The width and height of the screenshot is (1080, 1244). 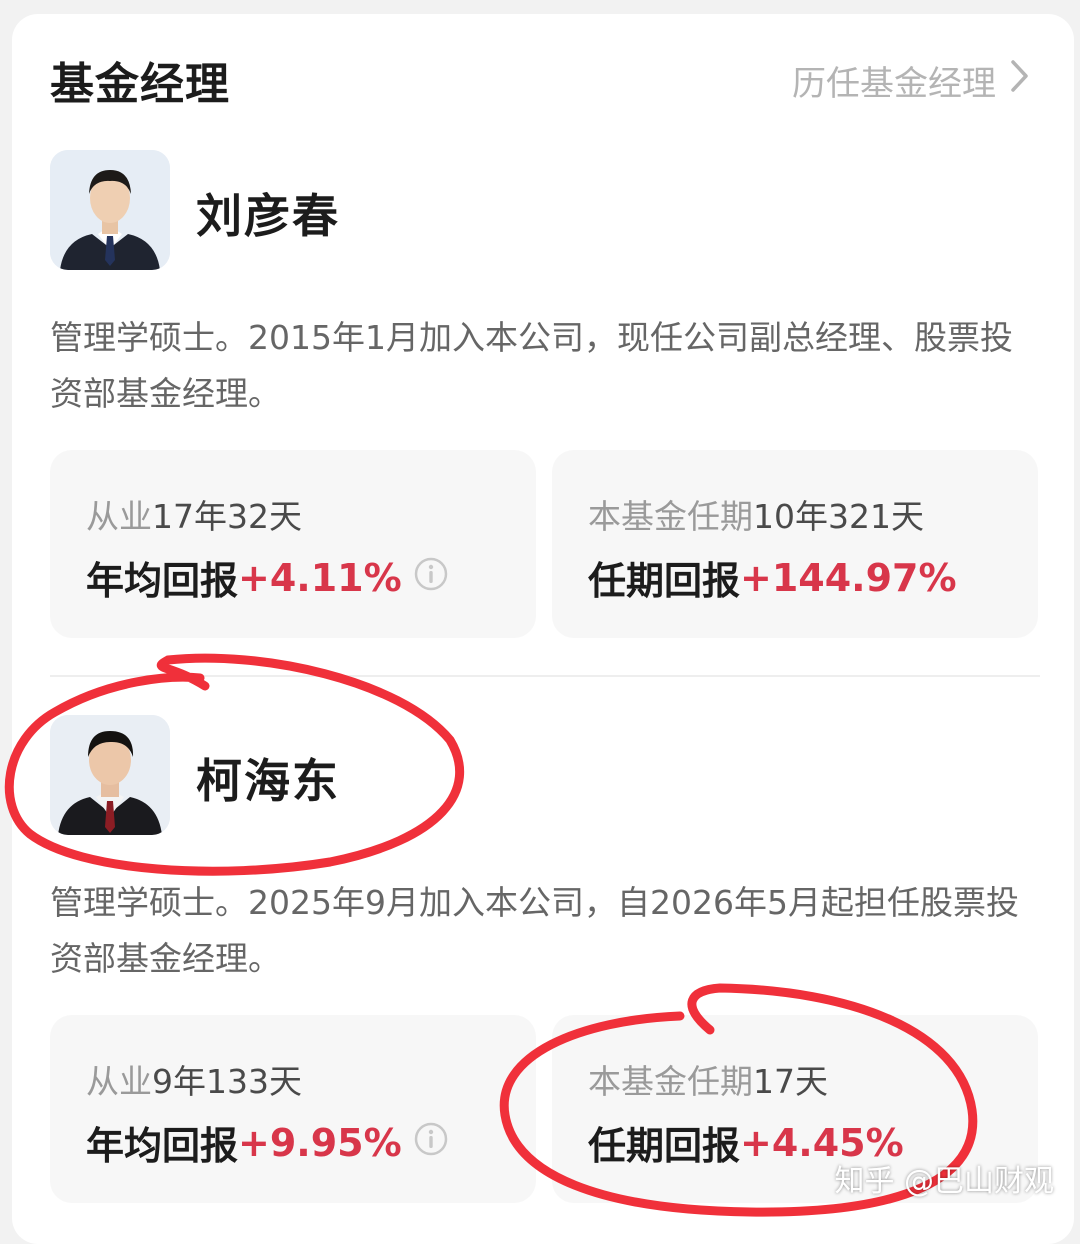 I want to click on annual-return: 年均回报 +4.11%, so click(x=267, y=577).